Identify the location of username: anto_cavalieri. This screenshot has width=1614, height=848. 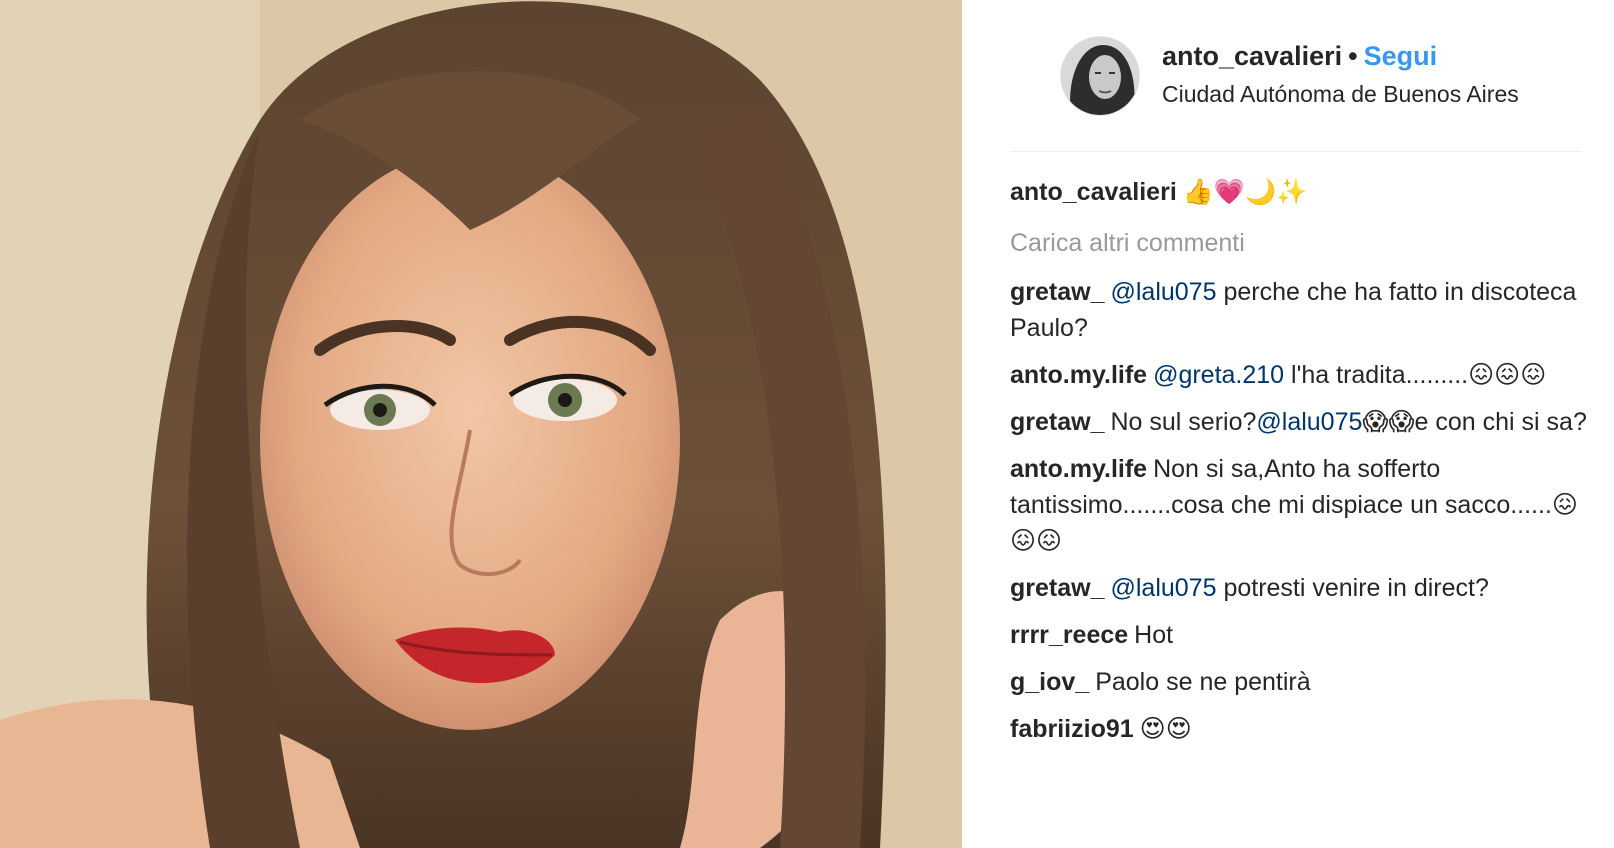
(1252, 56).